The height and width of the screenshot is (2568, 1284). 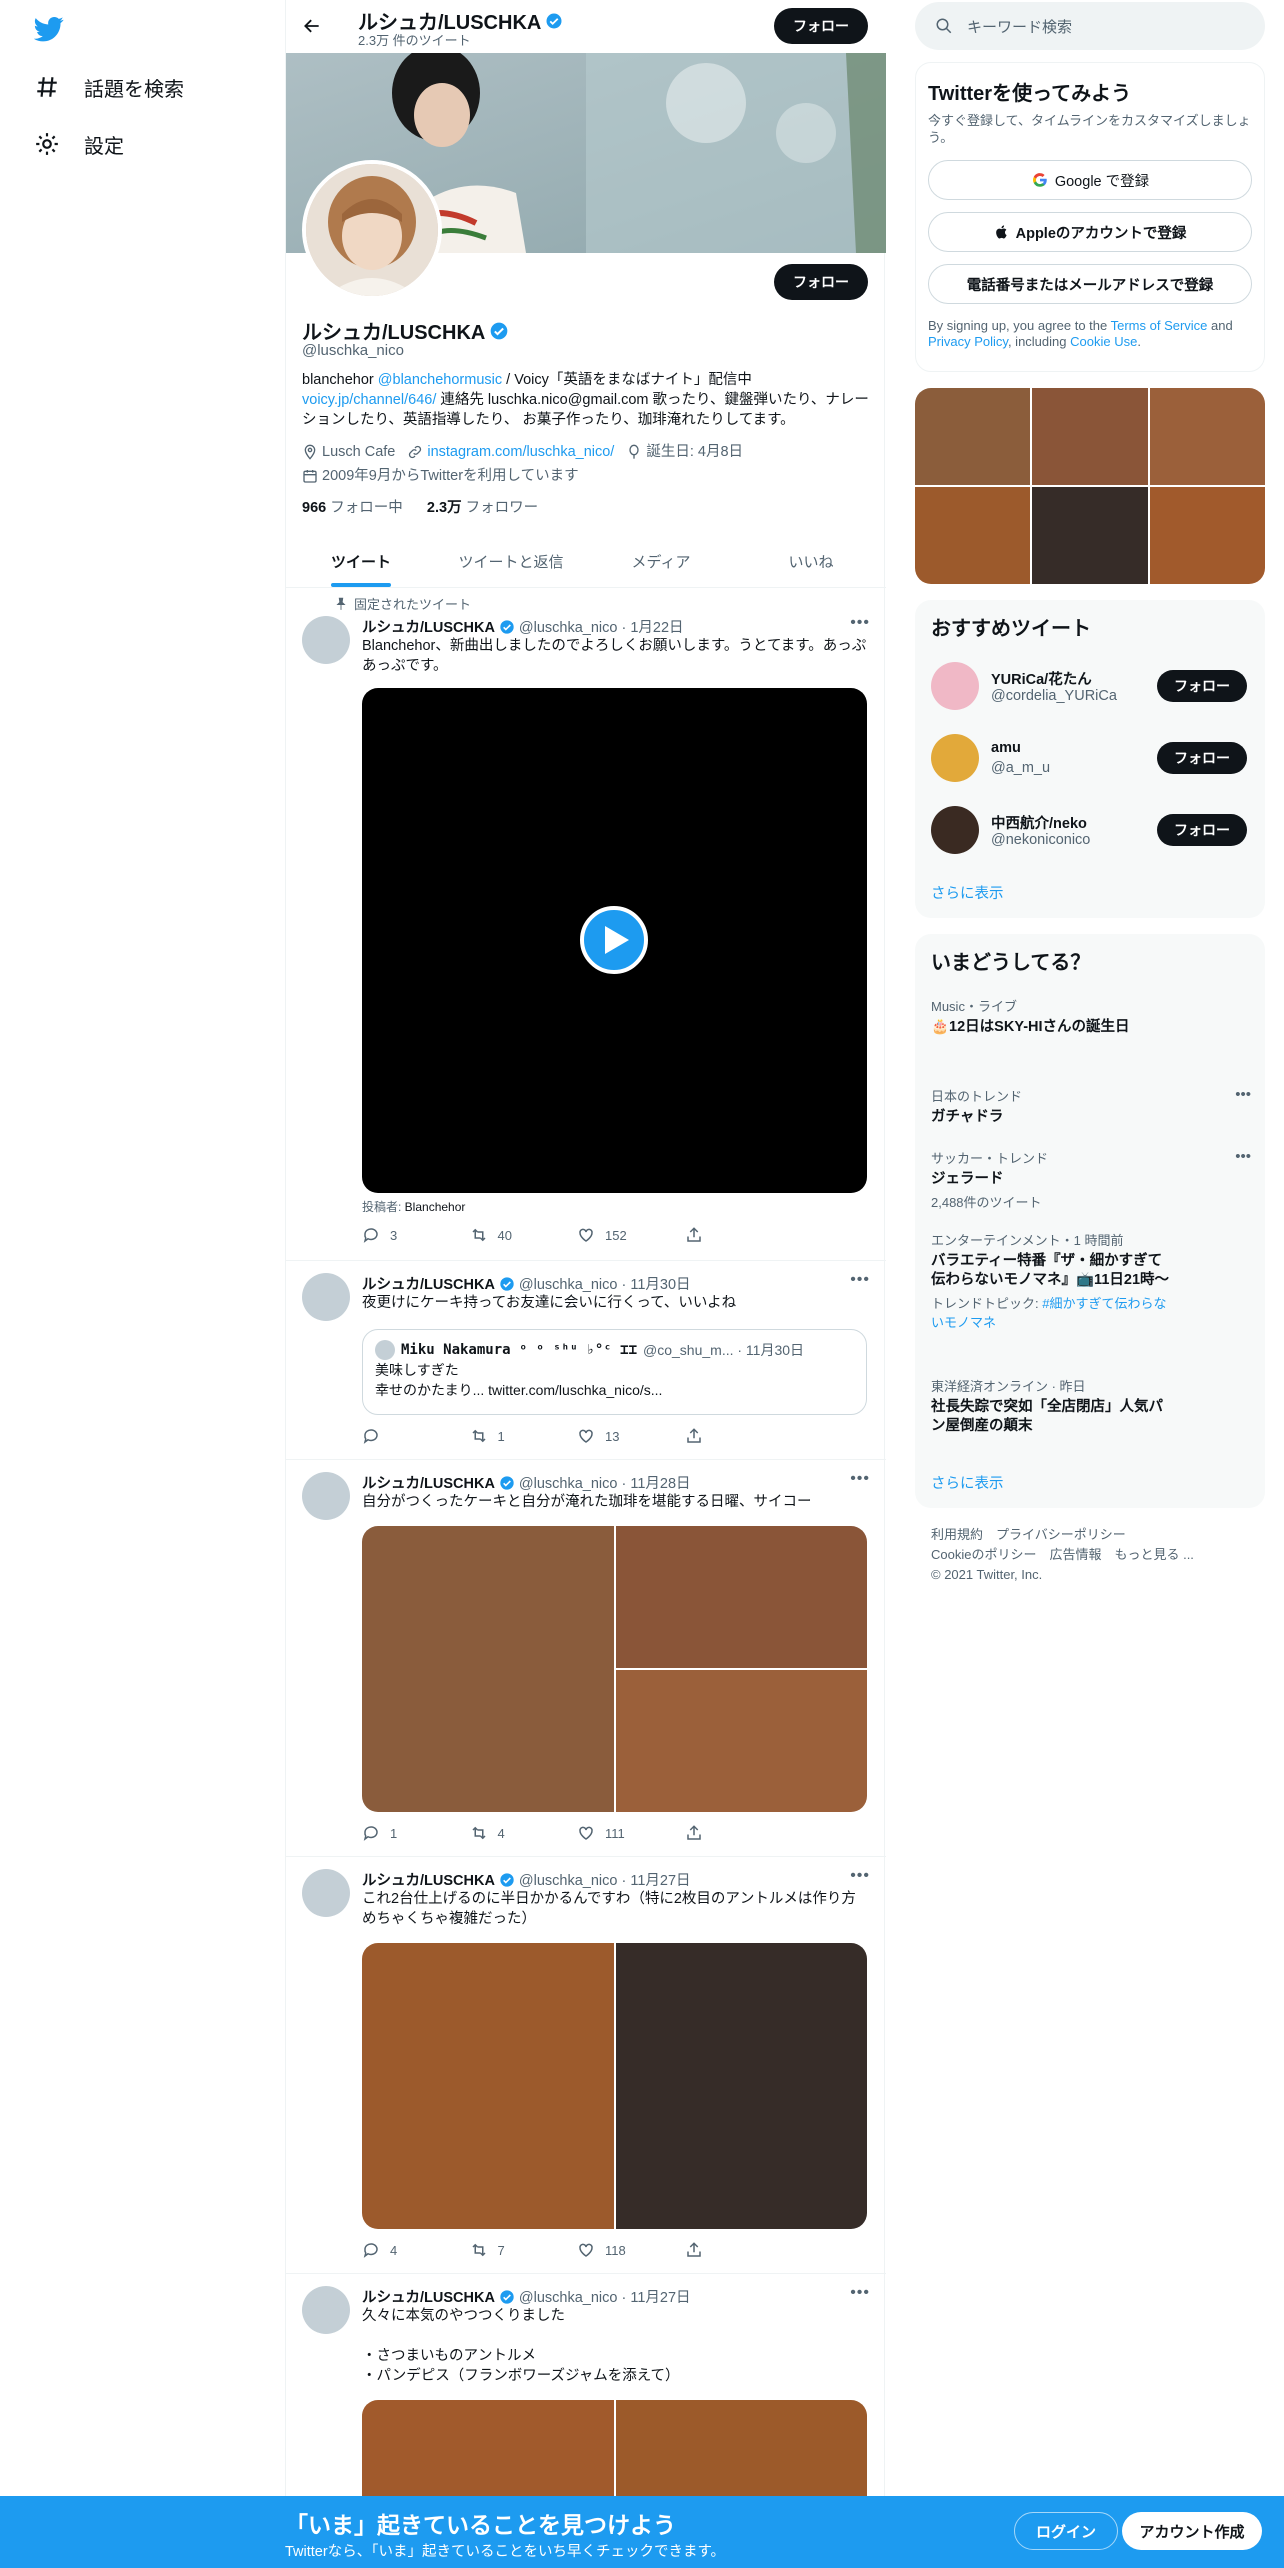 I want to click on followers-link: 2.3万 フォロワー, so click(x=482, y=508).